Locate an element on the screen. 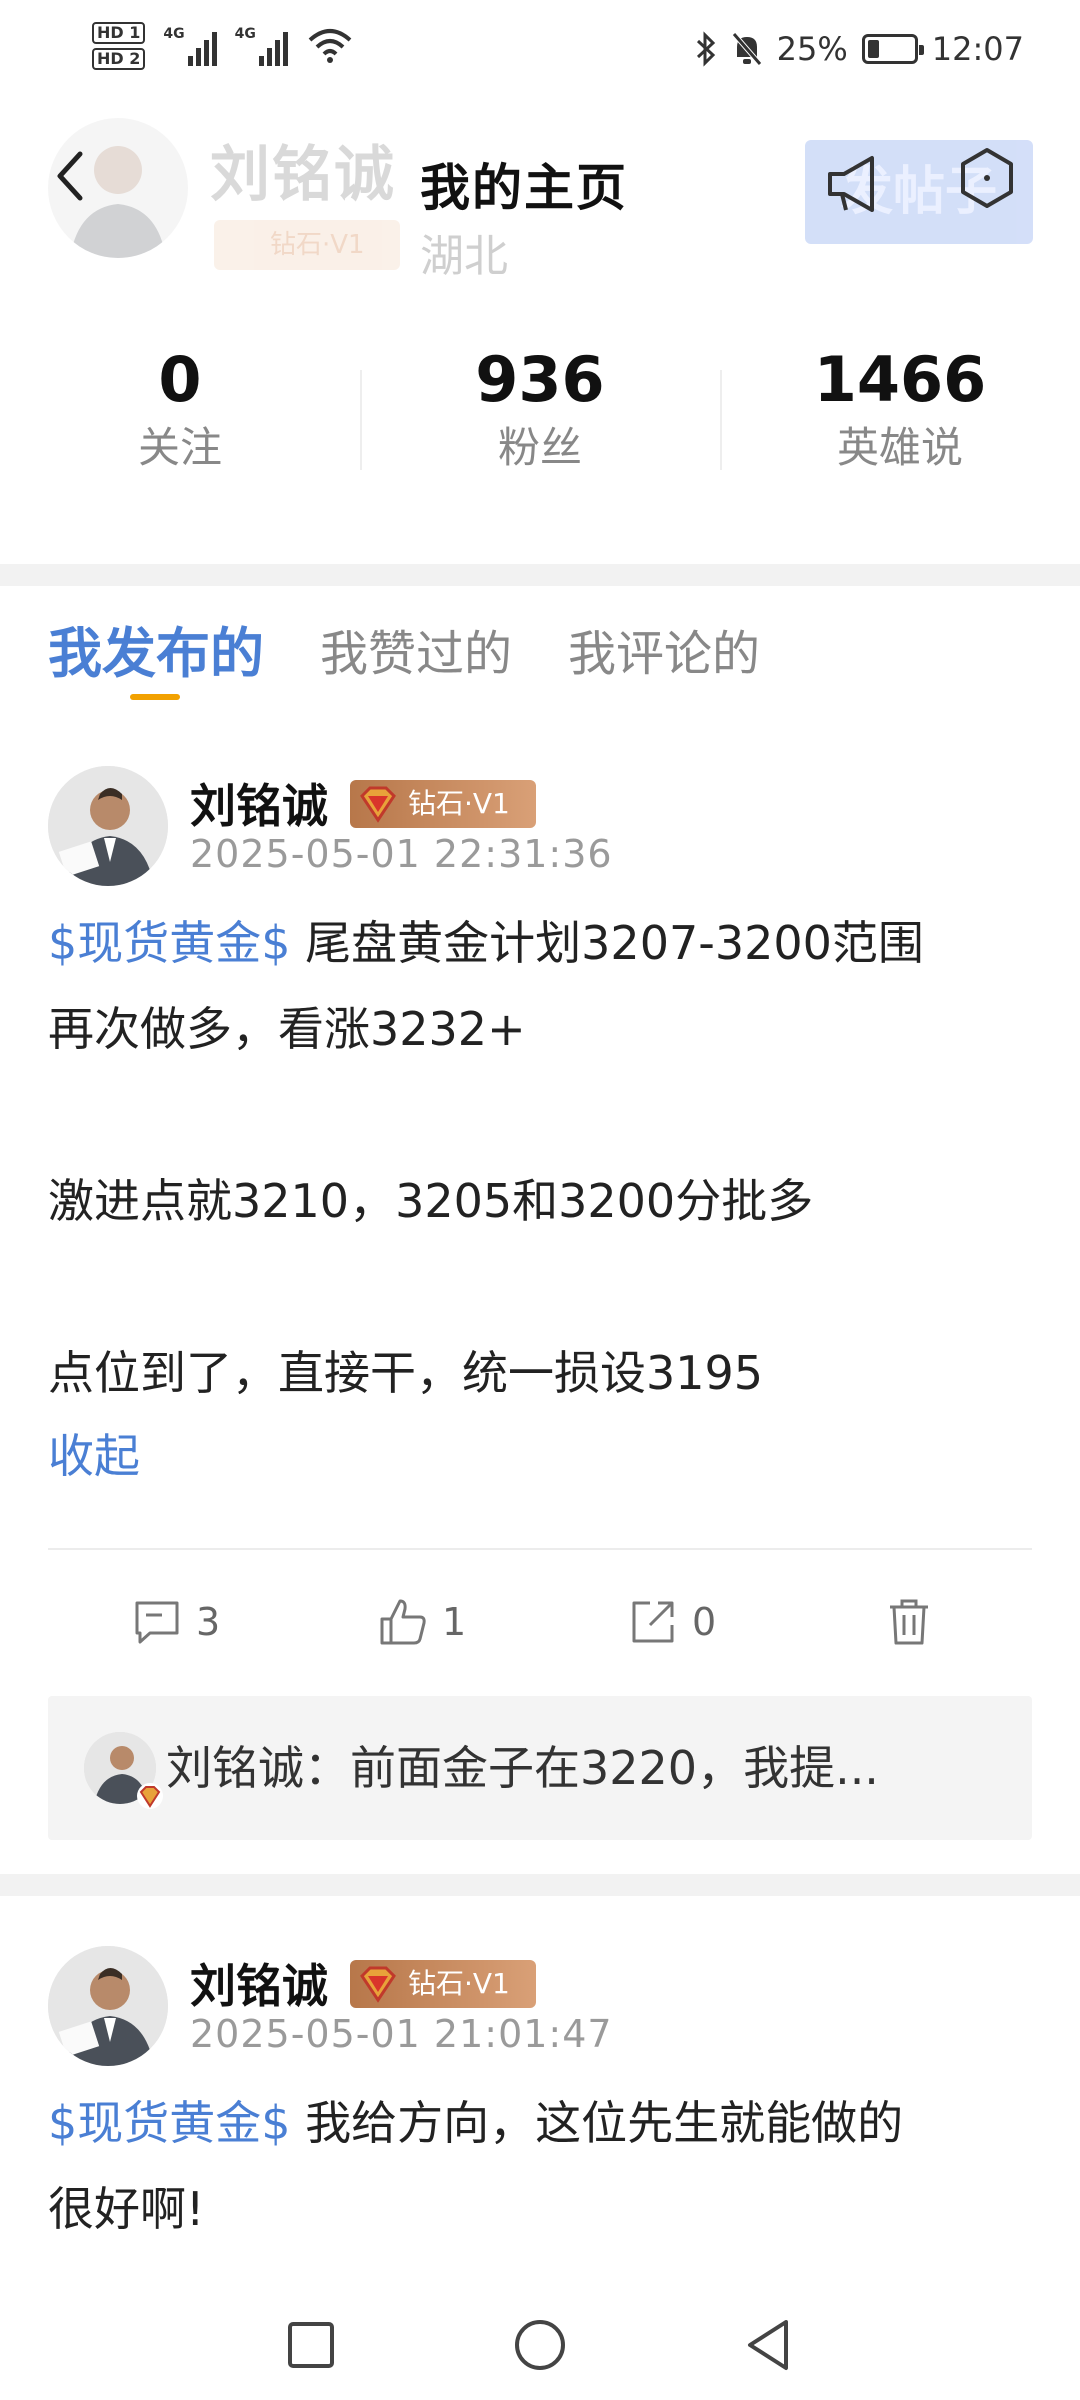 This screenshot has height=2400, width=1080. status-bar: HD 1 HD 2 4G 4G 25% 12:07 is located at coordinates (540, 55).